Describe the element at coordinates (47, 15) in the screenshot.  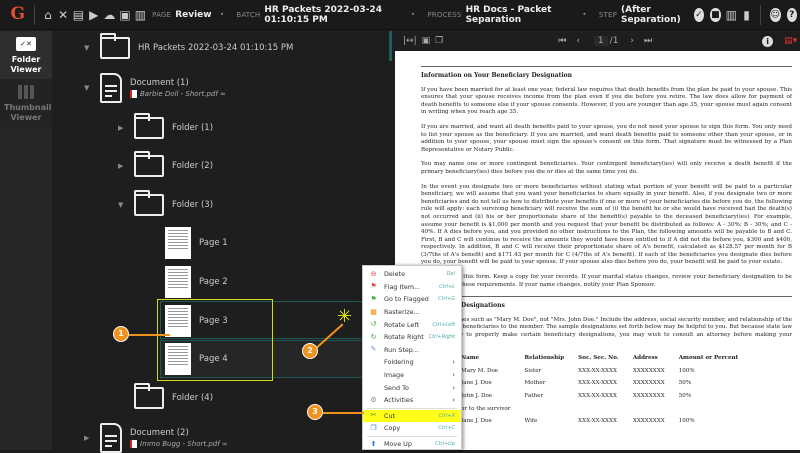
I see `home-icon: ⌂` at that location.